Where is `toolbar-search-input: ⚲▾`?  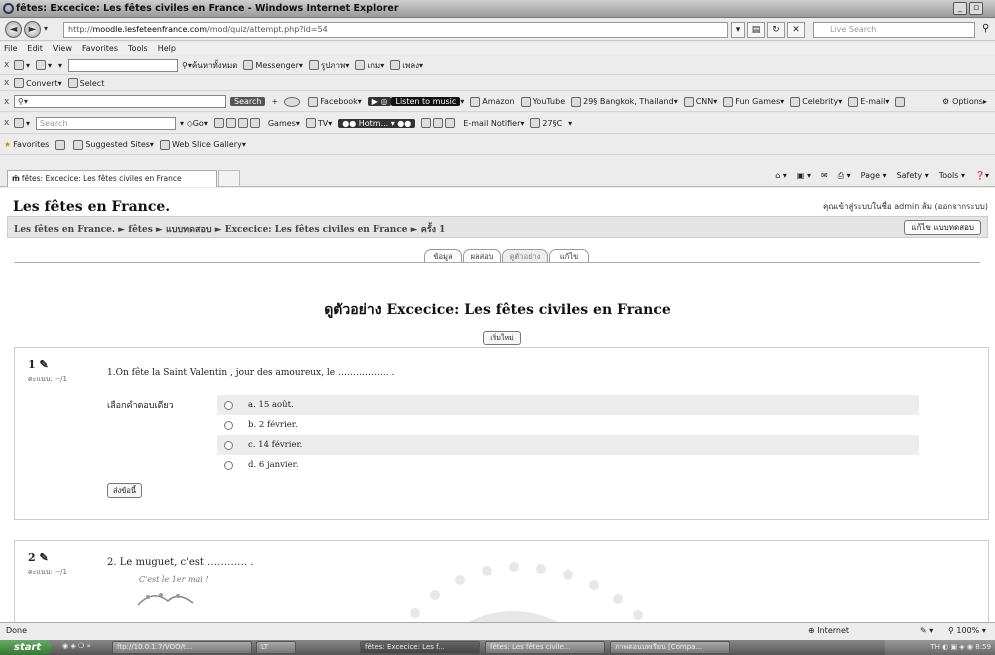 toolbar-search-input: ⚲▾ is located at coordinates (120, 101).